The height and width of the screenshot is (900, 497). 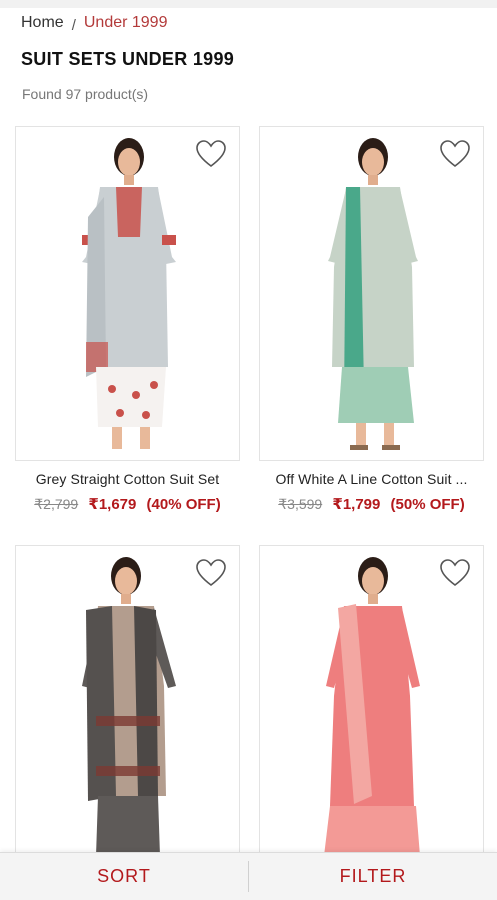 What do you see at coordinates (373, 876) in the screenshot?
I see `filter-button: FILTER` at bounding box center [373, 876].